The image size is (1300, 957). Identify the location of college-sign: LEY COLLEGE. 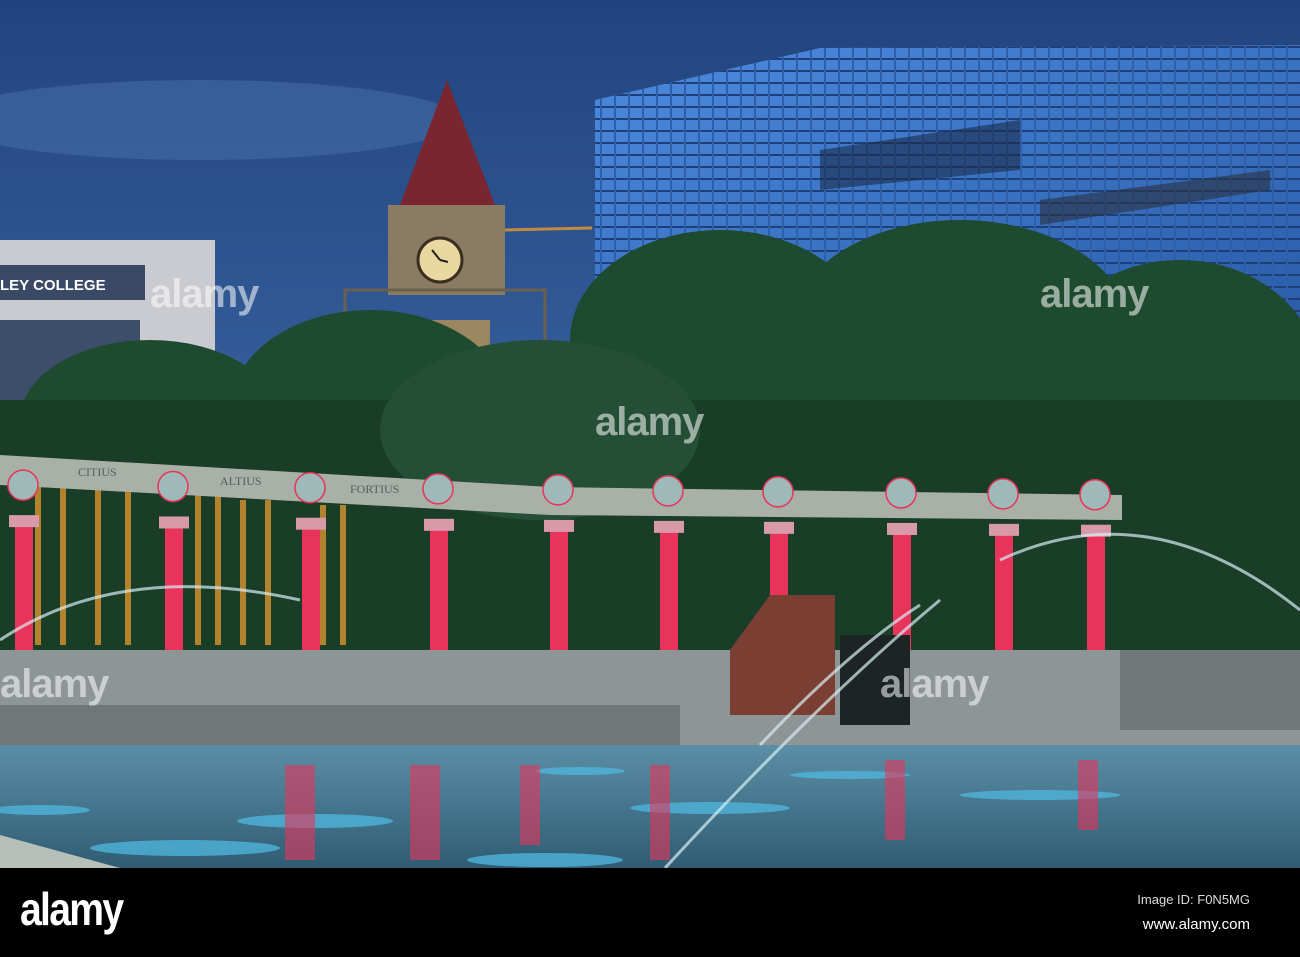
(53, 285).